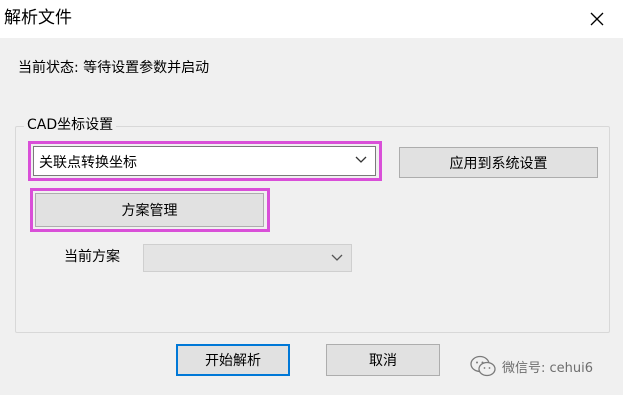  What do you see at coordinates (548, 368) in the screenshot?
I see `watermark-text: 微信号: cehui6` at bounding box center [548, 368].